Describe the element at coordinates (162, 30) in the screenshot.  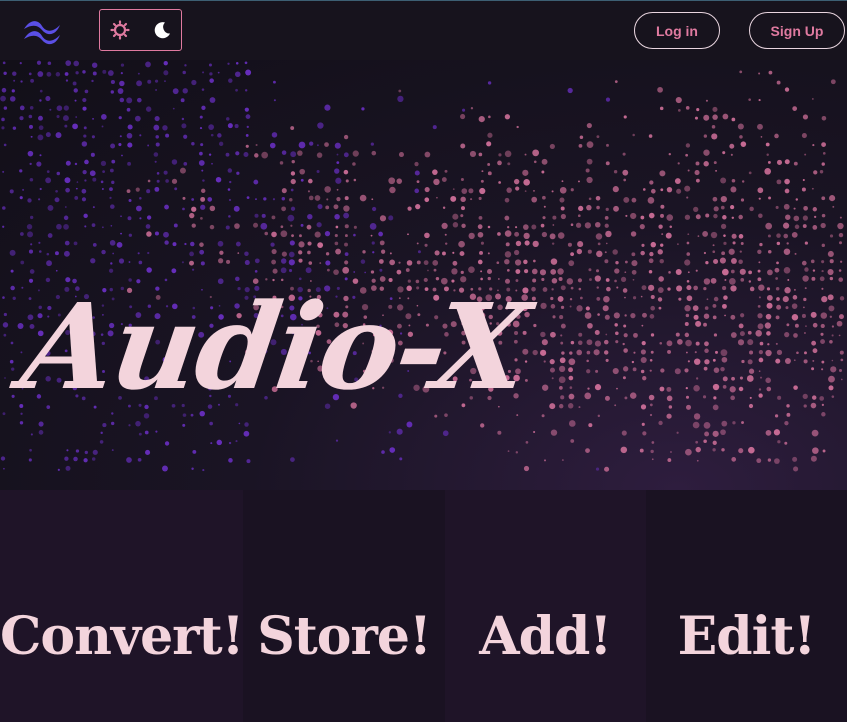
I see `moon-icon` at that location.